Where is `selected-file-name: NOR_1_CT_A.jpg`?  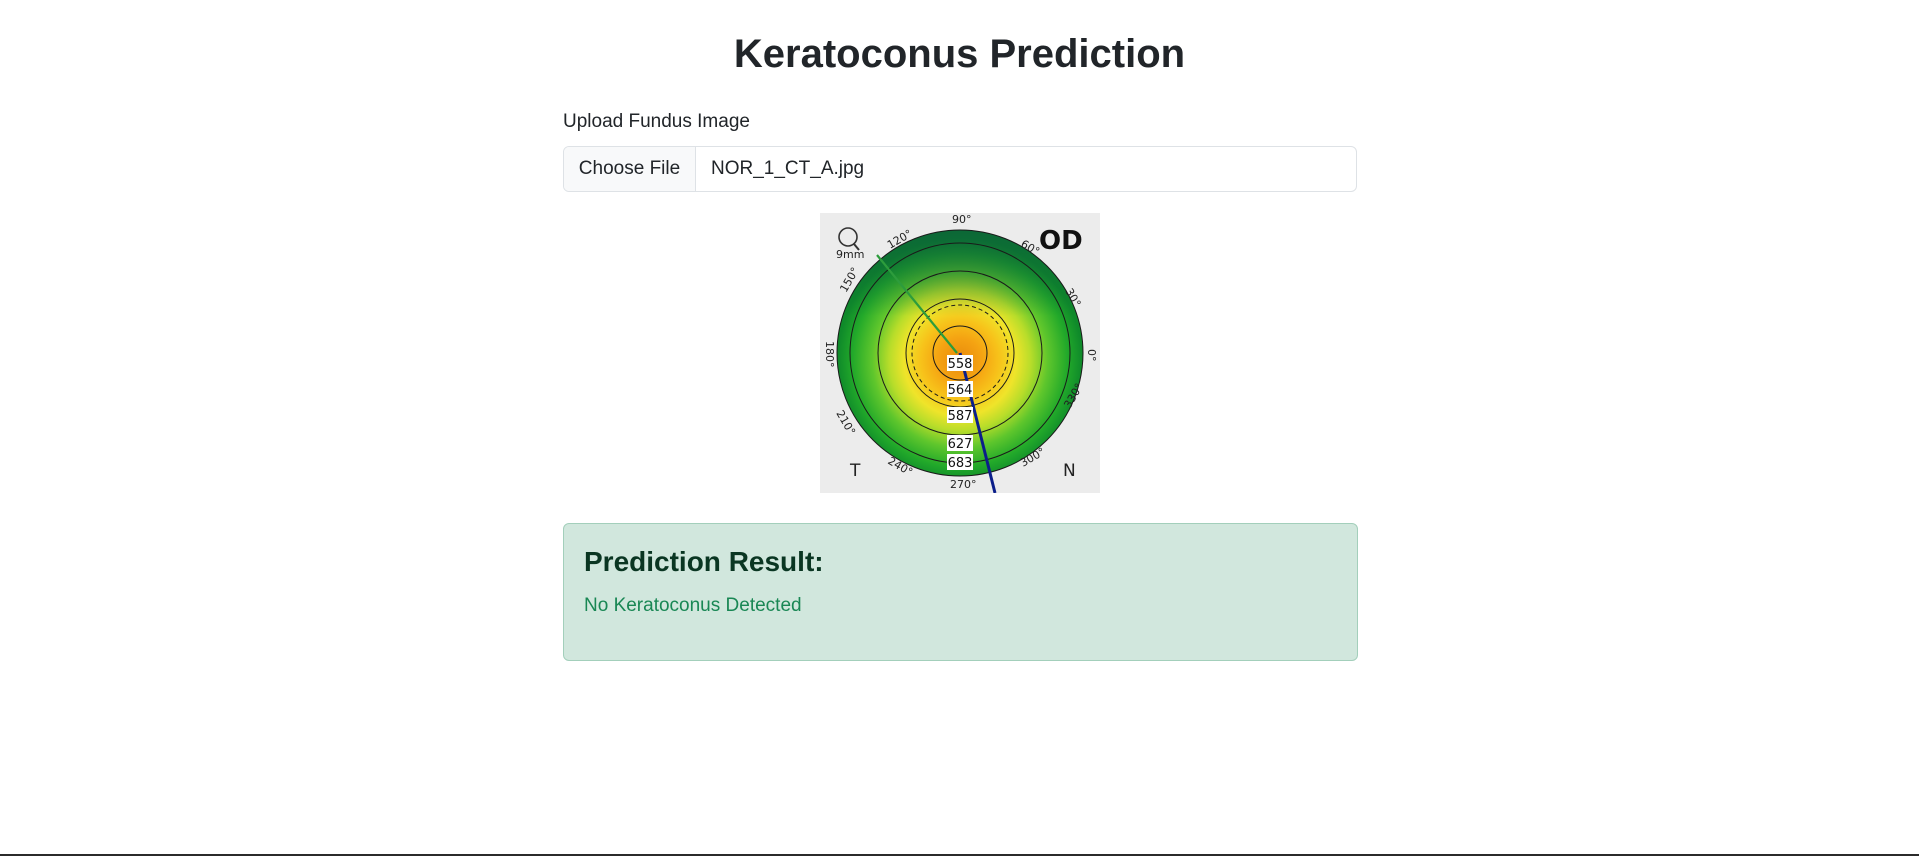
selected-file-name: NOR_1_CT_A.jpg is located at coordinates (788, 168).